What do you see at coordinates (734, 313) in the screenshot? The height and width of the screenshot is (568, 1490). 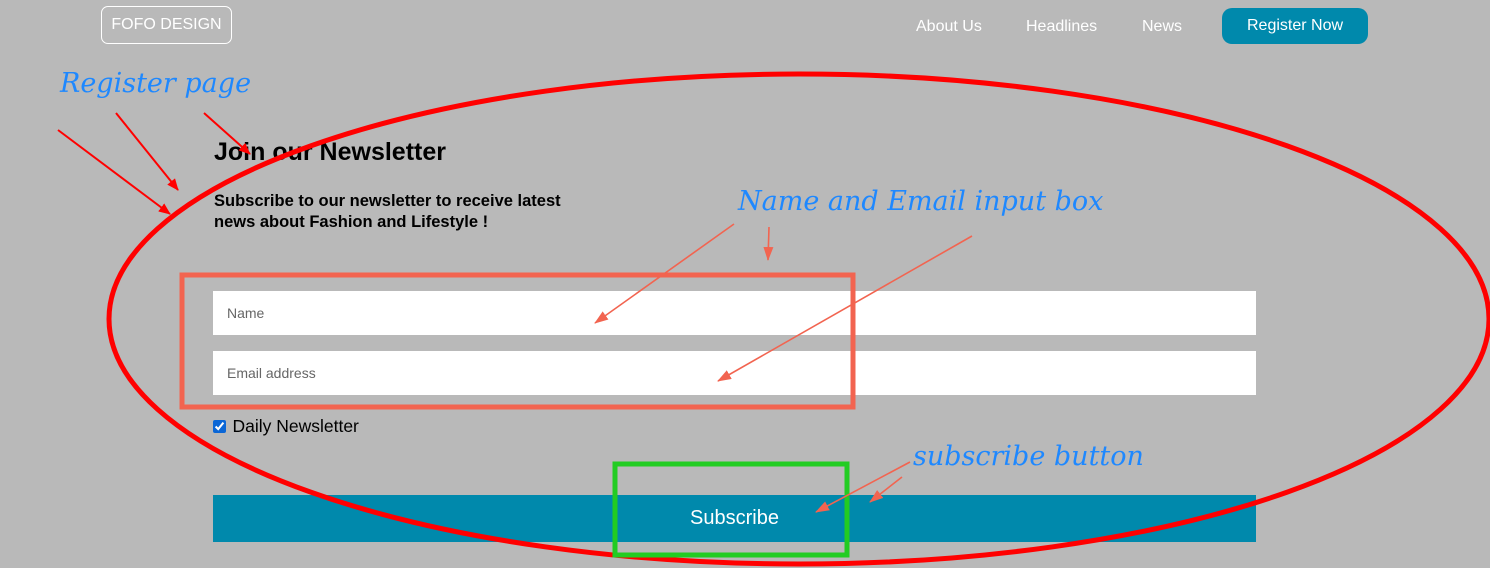 I see `name-input` at bounding box center [734, 313].